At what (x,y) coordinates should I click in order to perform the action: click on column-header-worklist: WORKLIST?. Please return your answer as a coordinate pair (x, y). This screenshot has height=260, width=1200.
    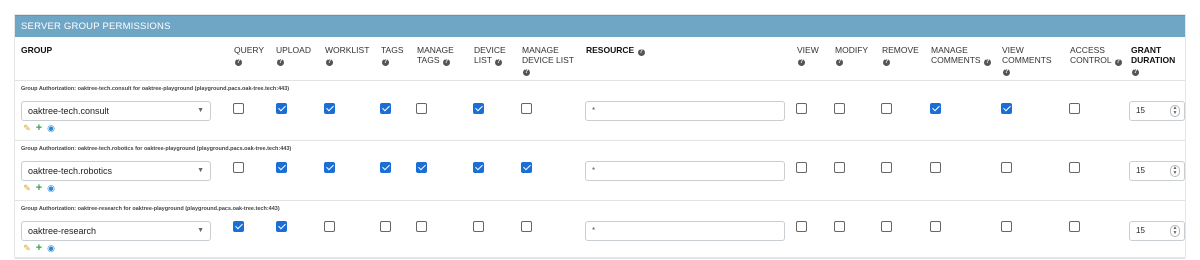
    Looking at the image, I should click on (347, 55).